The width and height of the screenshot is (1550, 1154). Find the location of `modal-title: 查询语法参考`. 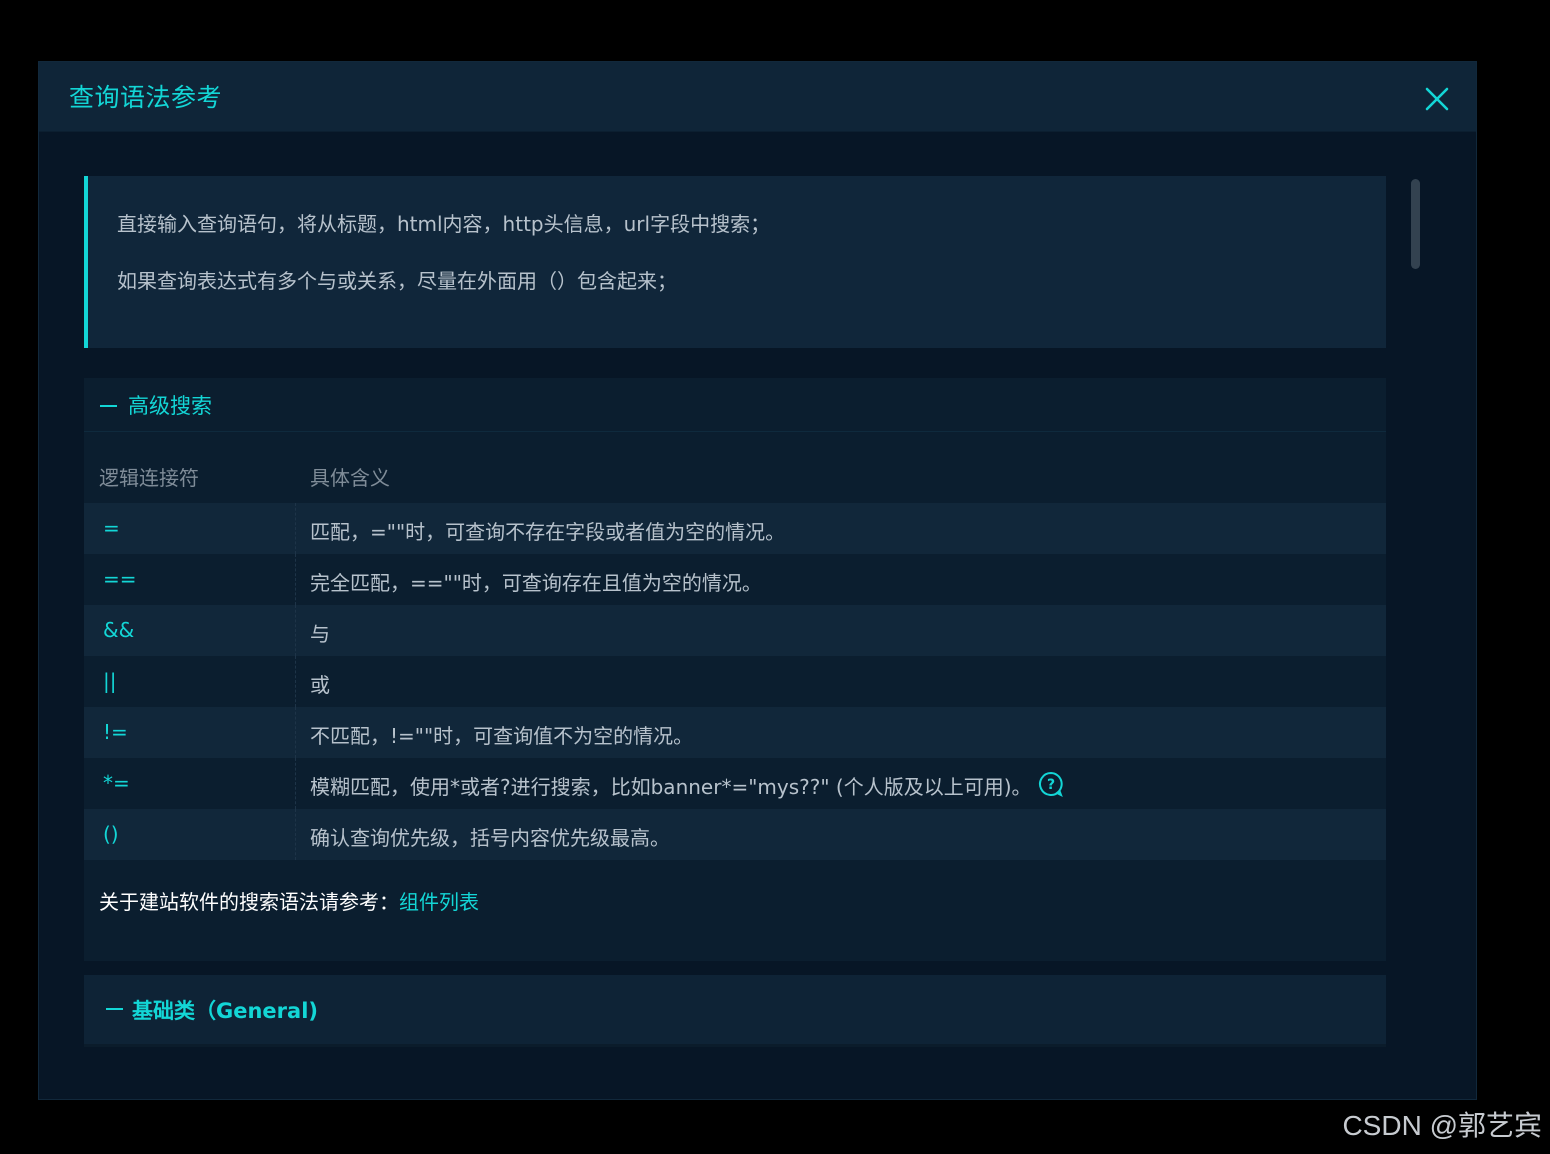

modal-title: 查询语法参考 is located at coordinates (146, 97).